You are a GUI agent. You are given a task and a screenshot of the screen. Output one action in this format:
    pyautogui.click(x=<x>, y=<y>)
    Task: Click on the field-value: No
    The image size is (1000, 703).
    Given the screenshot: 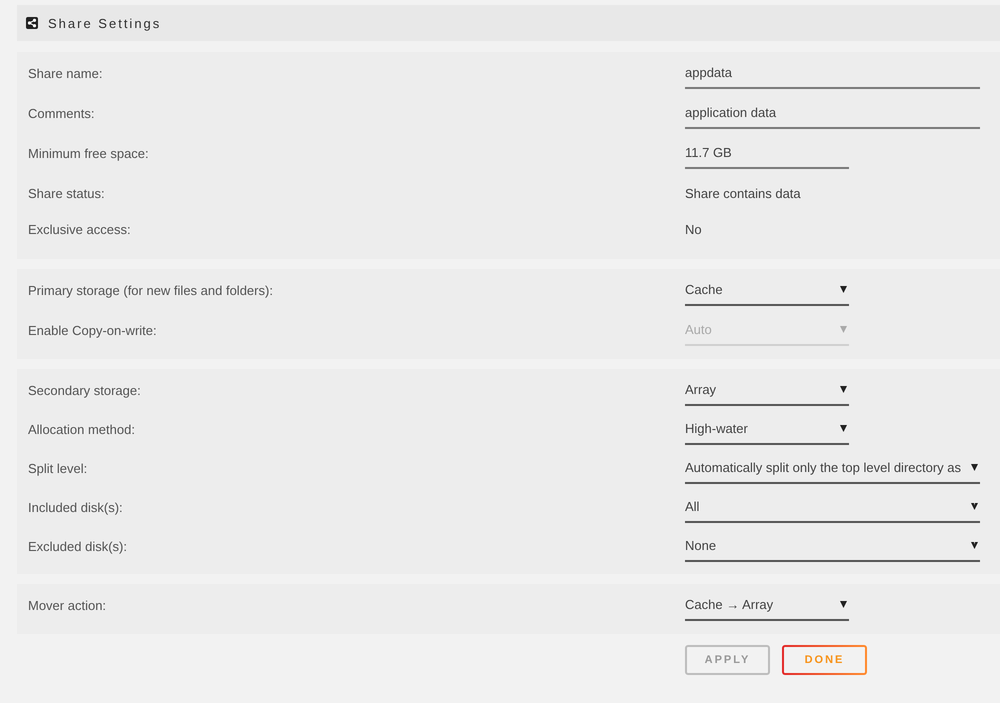 What is the action you would take?
    pyautogui.click(x=693, y=229)
    